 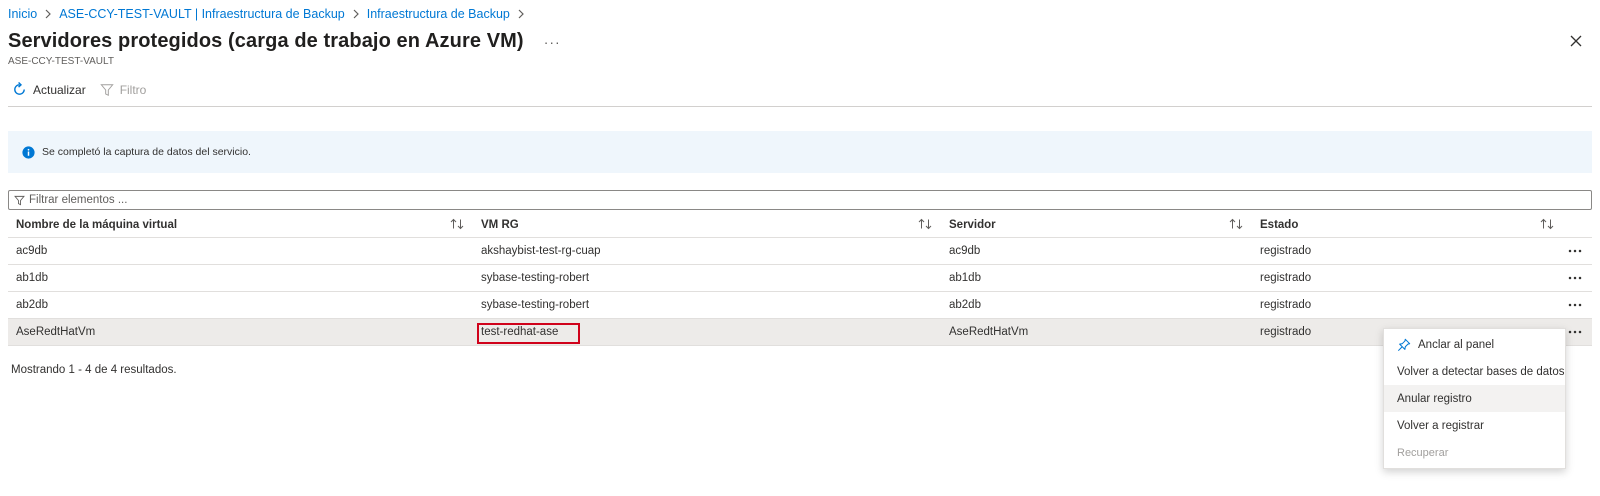 I want to click on filter-box, so click(x=800, y=200).